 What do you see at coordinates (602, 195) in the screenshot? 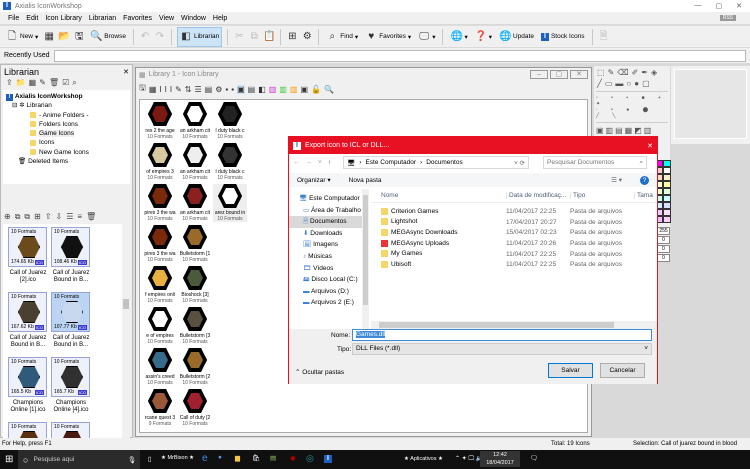
I see `column-type: Tipo` at bounding box center [602, 195].